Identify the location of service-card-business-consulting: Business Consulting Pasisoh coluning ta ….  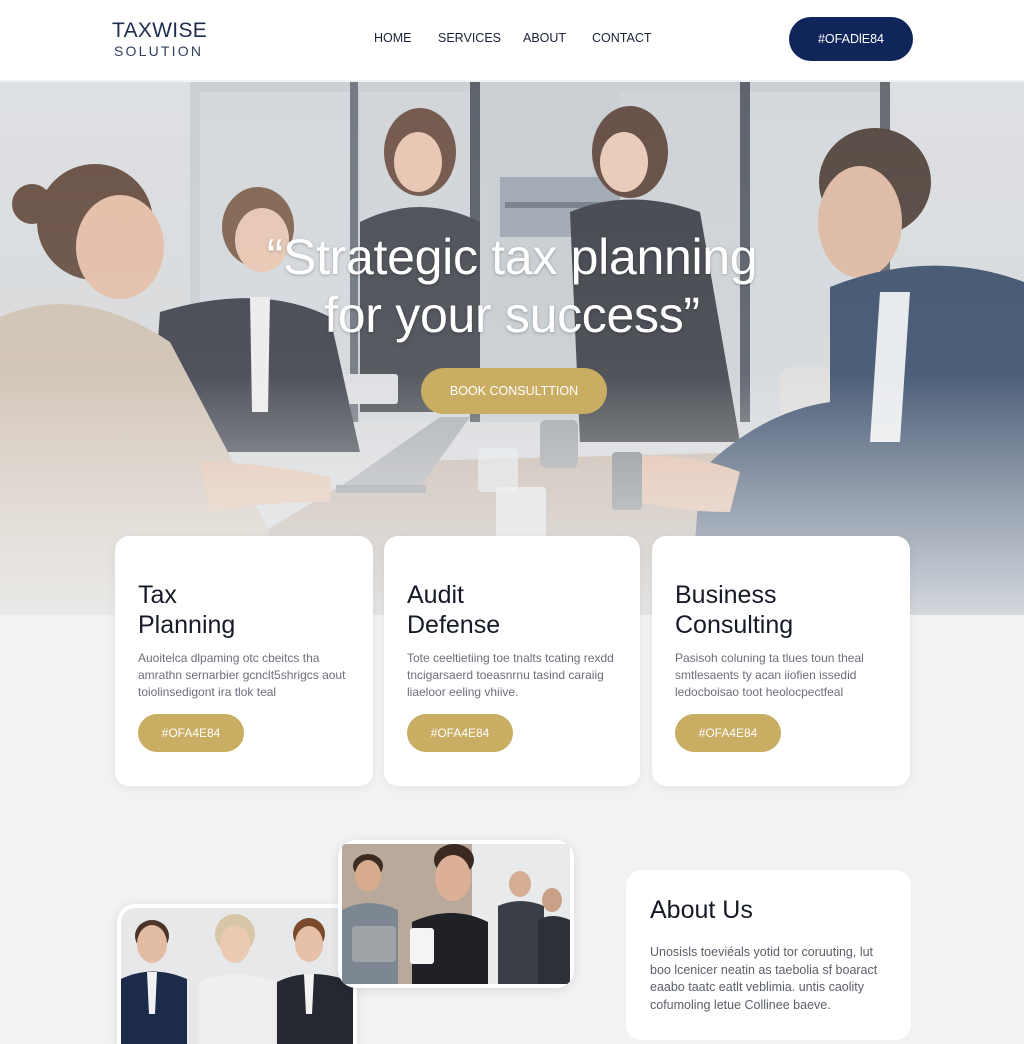
(781, 661).